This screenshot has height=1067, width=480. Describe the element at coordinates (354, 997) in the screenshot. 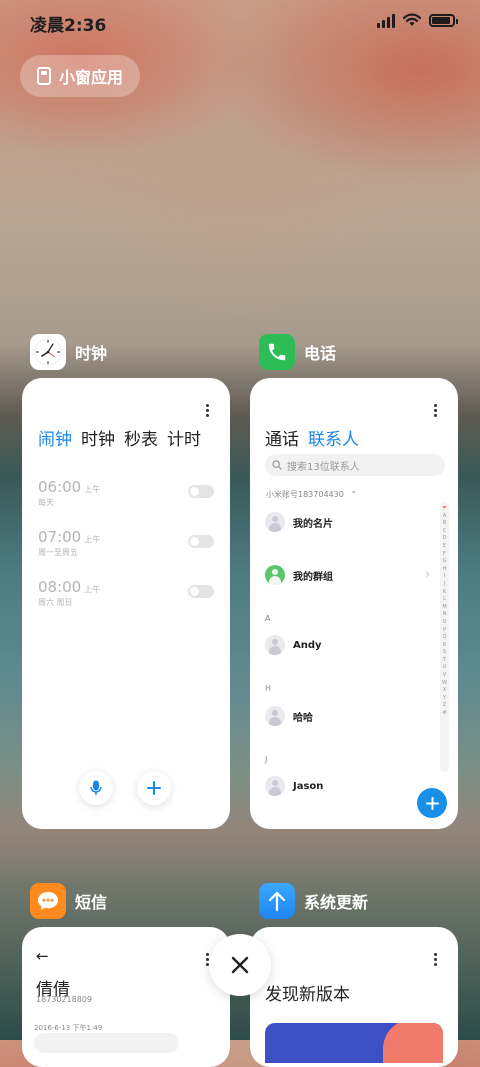

I see `update-app-card: 发现新版本` at that location.